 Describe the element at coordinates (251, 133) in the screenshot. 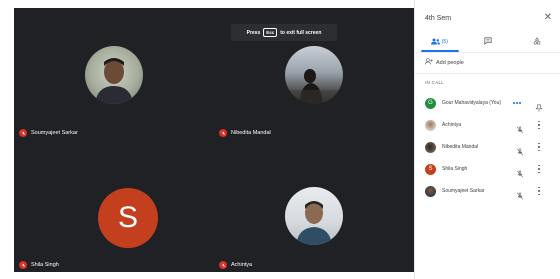

I see `tile-name: Nibedita Mandal` at that location.